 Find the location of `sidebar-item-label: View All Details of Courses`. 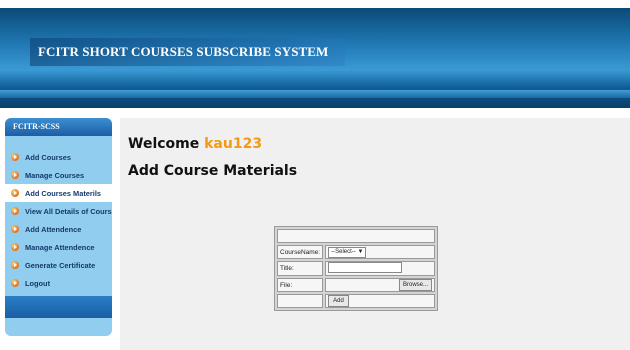

sidebar-item-label: View All Details of Courses is located at coordinates (68, 211).